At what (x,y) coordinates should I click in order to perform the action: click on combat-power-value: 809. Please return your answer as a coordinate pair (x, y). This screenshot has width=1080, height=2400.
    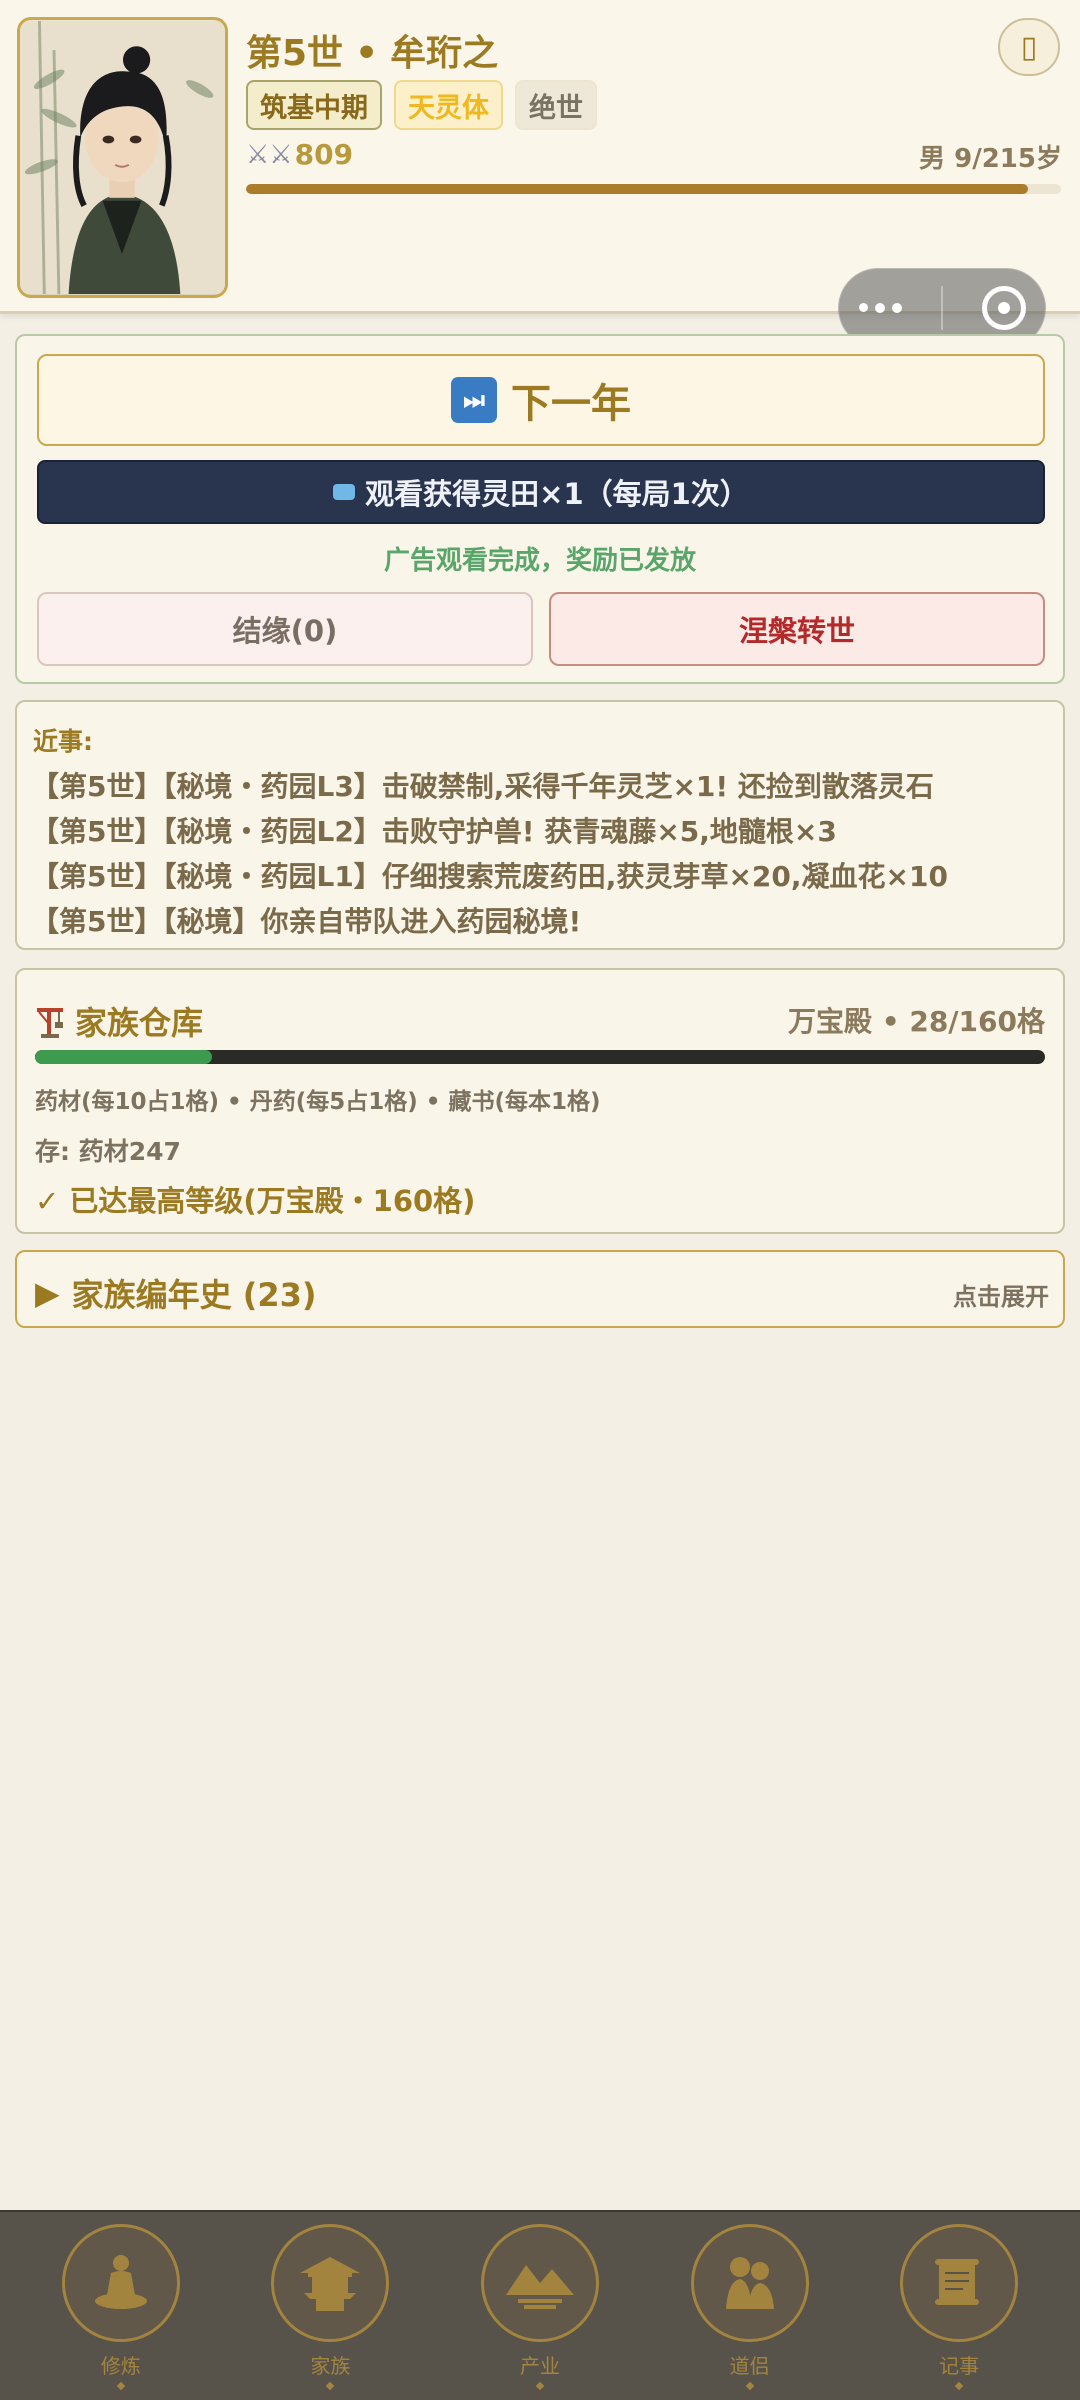
    Looking at the image, I should click on (324, 154).